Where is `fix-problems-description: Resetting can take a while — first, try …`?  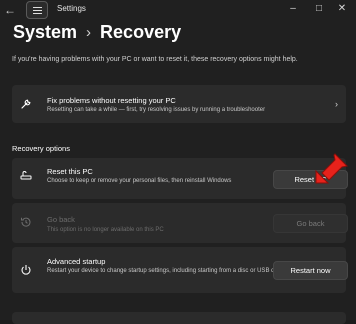 fix-problems-description: Resetting can take a while — first, try … is located at coordinates (156, 110).